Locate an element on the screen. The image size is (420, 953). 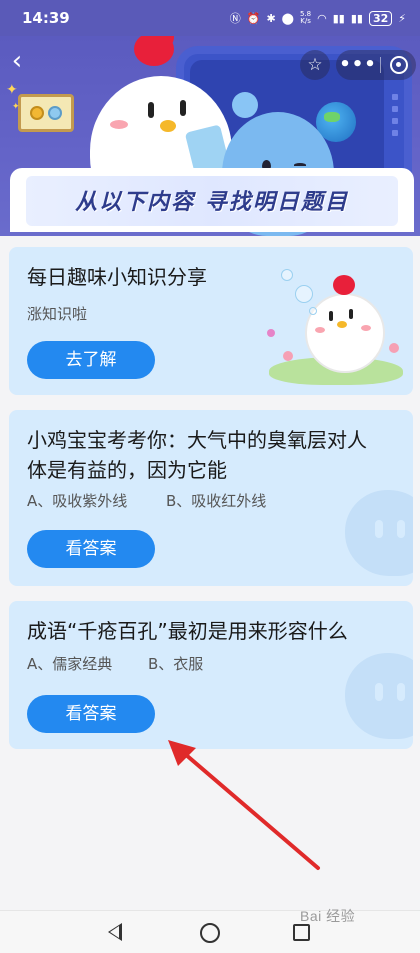
target-icon is located at coordinates (398, 65).